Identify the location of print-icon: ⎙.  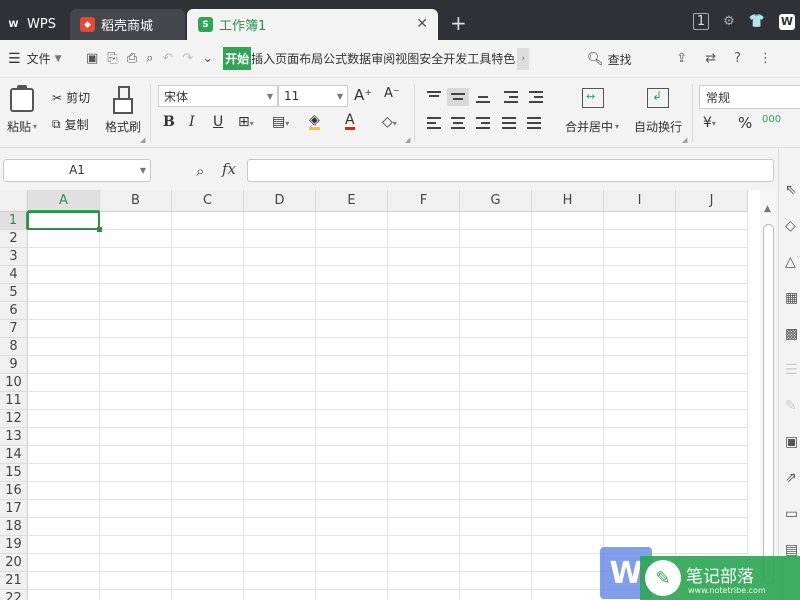
(132, 58).